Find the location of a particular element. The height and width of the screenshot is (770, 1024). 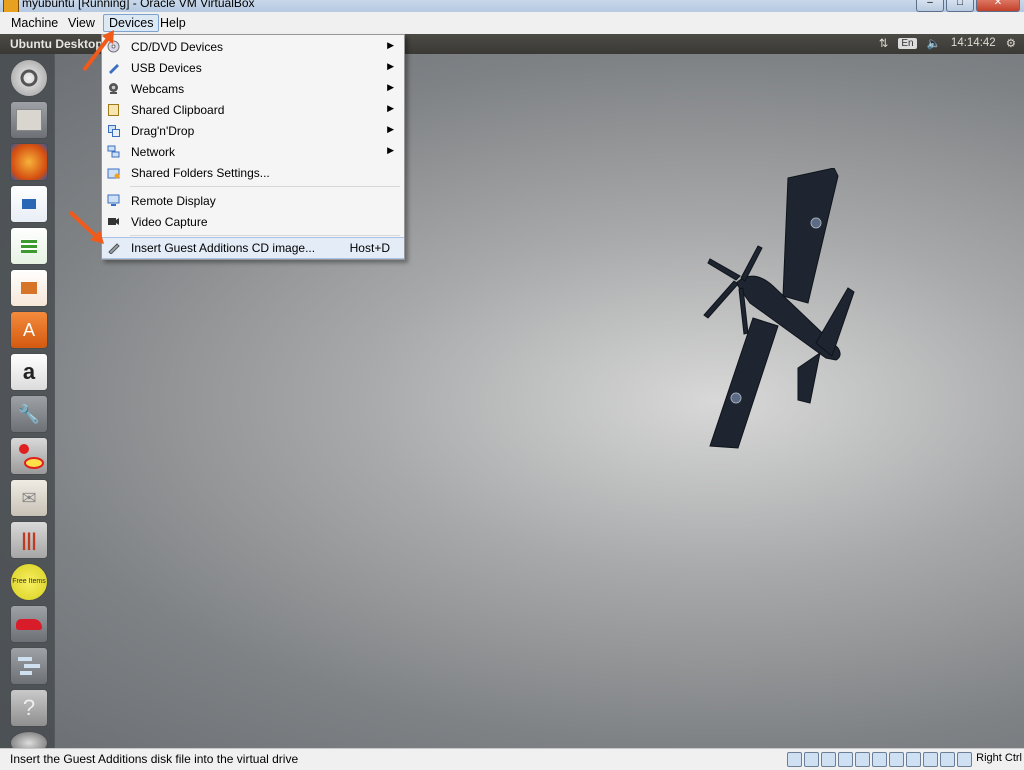

menu-item-shortcut: Host+D is located at coordinates (369, 248).